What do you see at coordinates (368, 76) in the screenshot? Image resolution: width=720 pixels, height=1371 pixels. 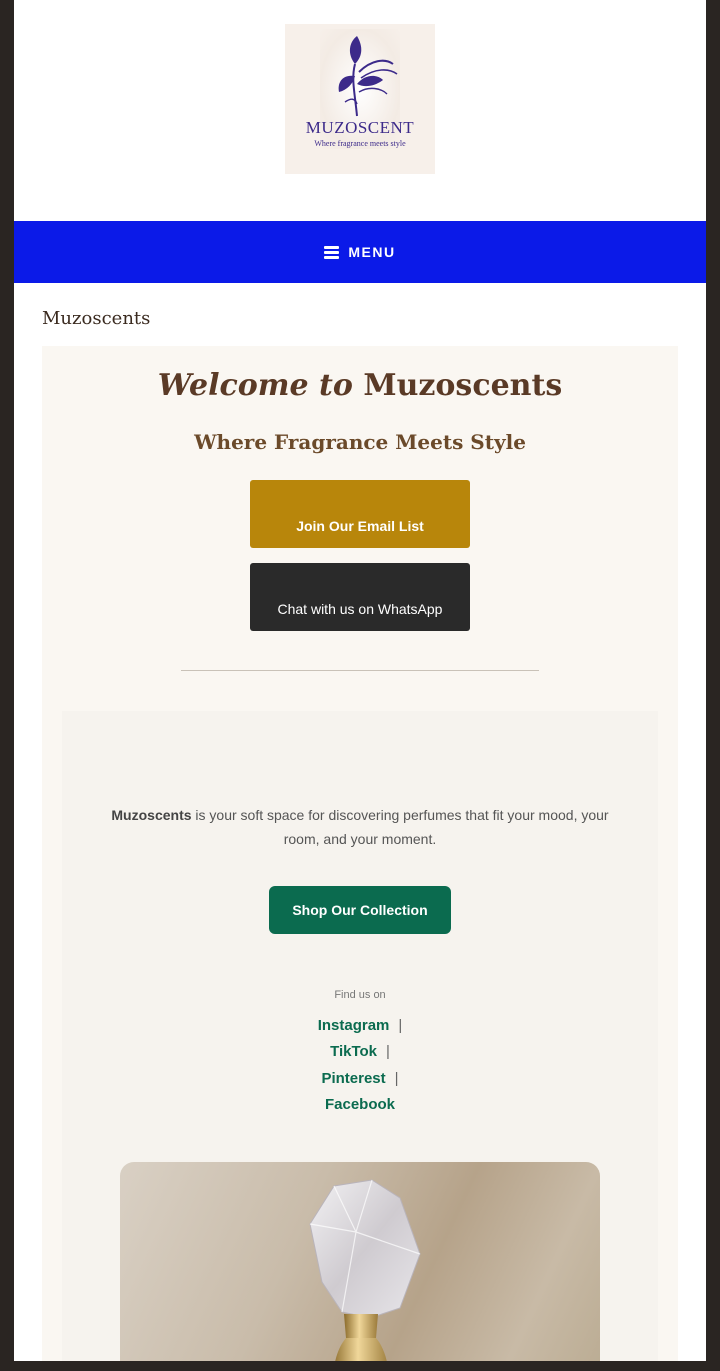 I see `flower-icon` at bounding box center [368, 76].